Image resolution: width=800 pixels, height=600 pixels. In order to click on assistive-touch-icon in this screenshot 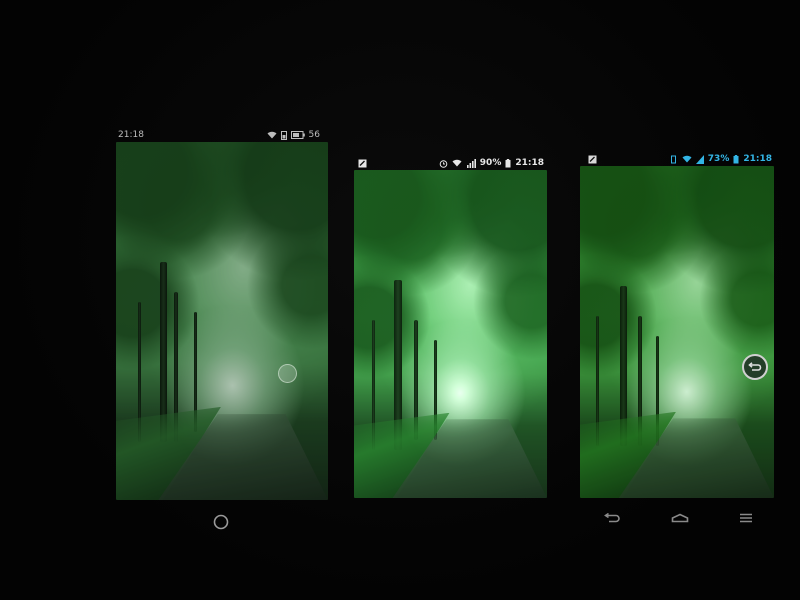, I will do `click(287, 373)`.